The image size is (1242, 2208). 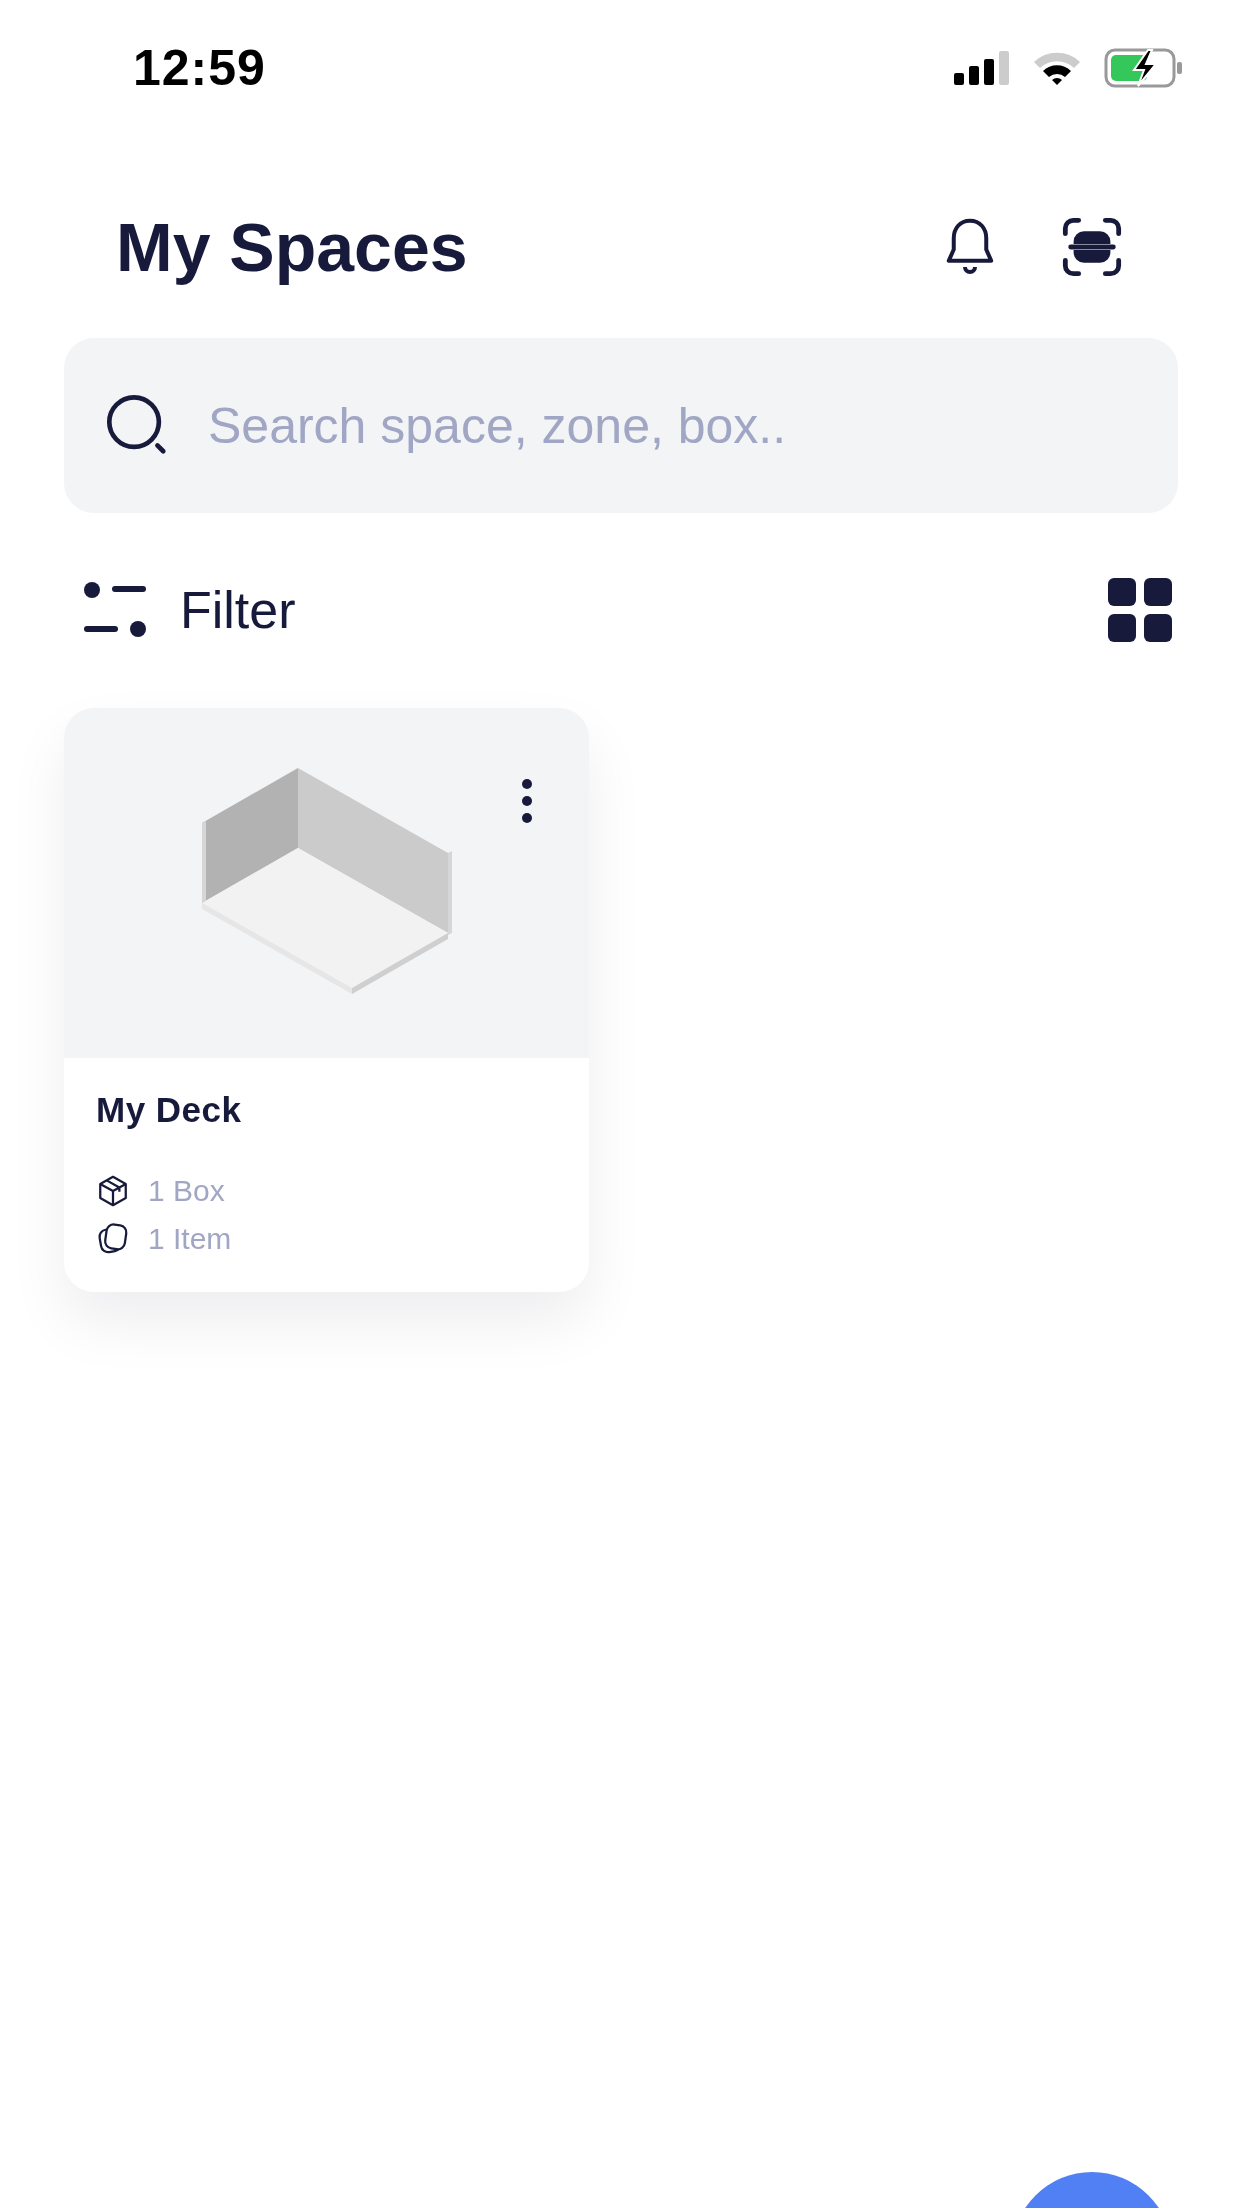 I want to click on item-count: 1 Item, so click(x=190, y=1239).